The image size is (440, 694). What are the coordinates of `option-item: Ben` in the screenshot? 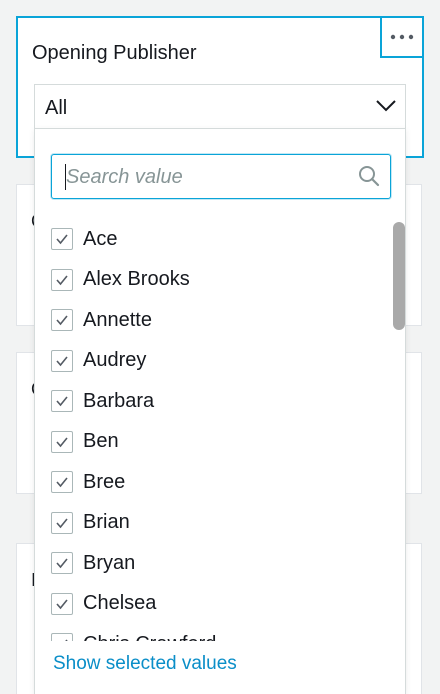 It's located at (85, 442).